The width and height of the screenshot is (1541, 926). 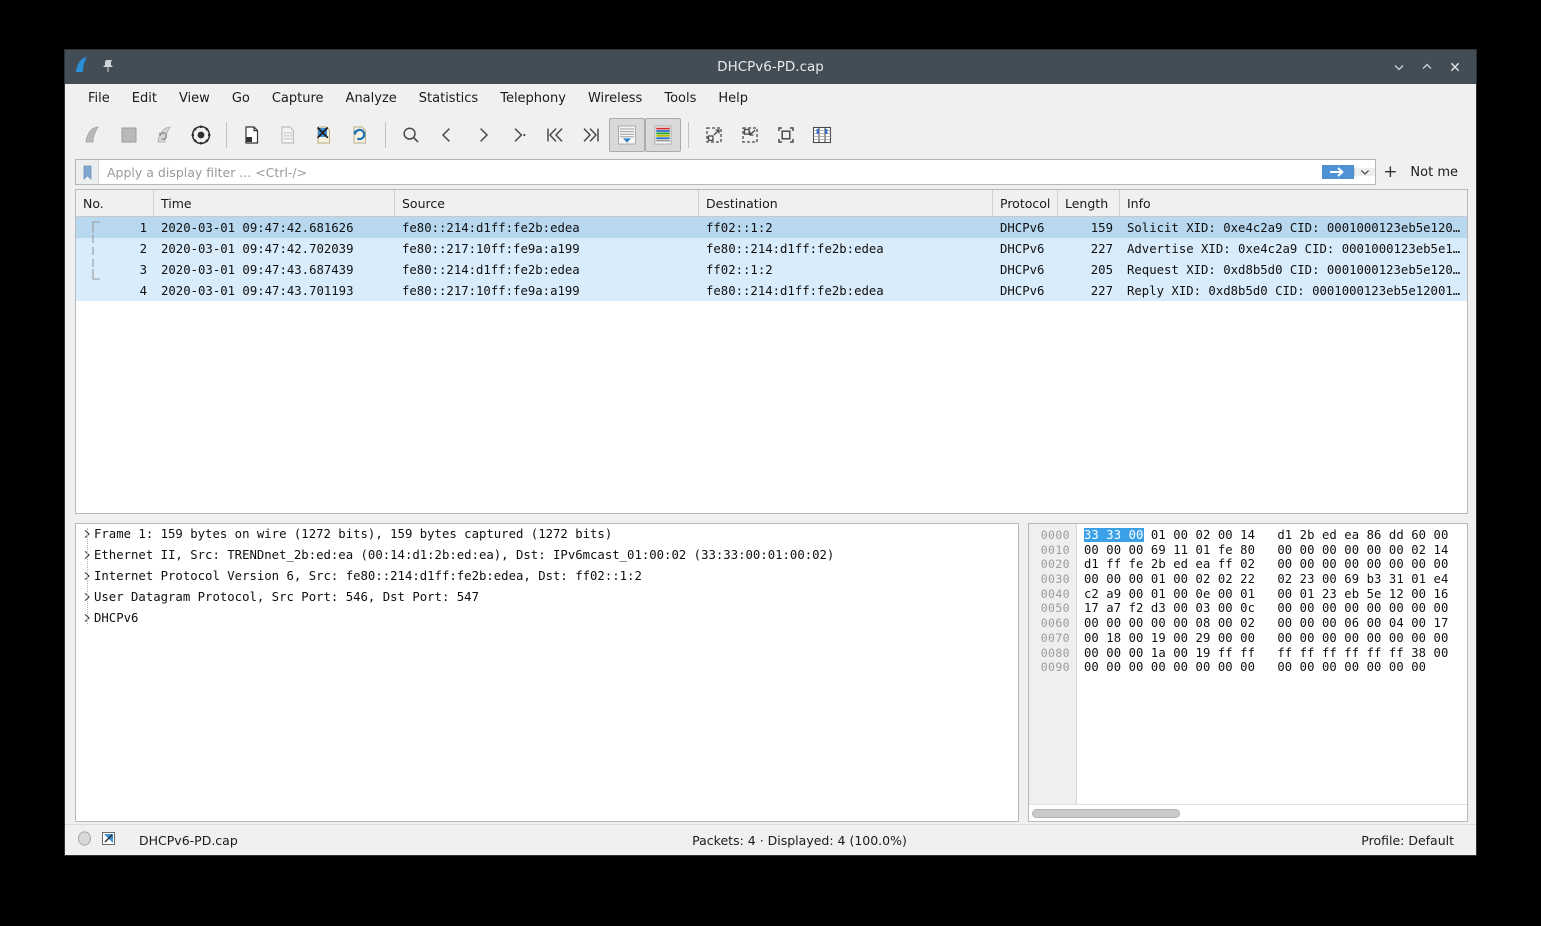 I want to click on menu-view: View, so click(x=194, y=98).